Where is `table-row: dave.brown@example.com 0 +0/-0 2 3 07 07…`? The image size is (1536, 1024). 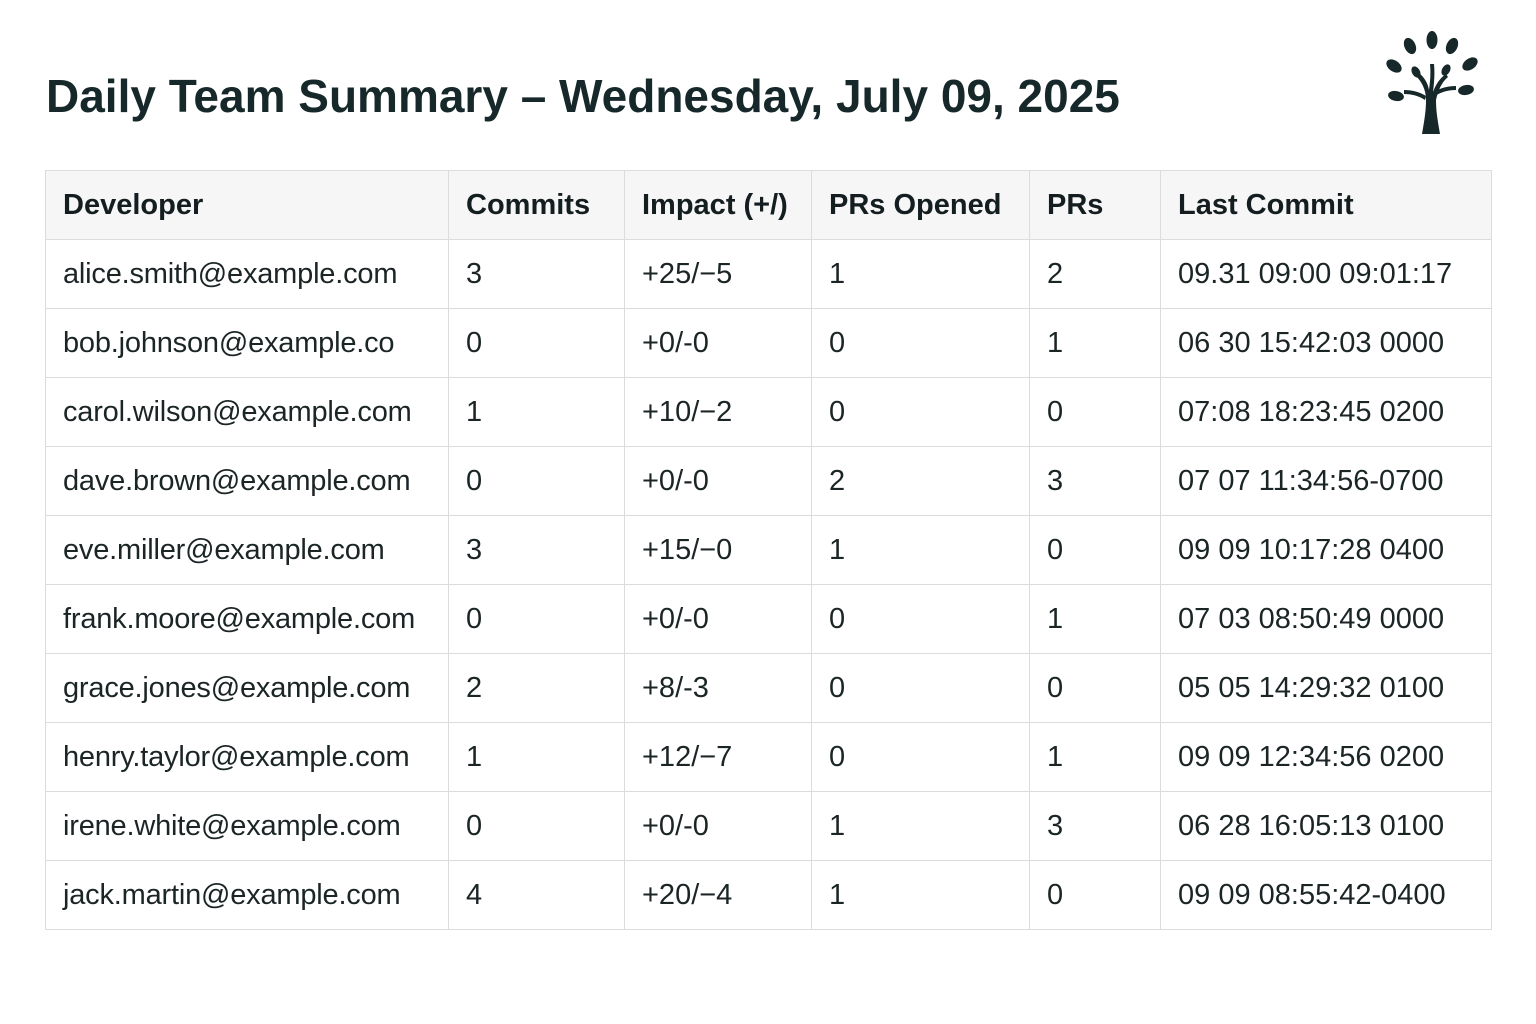
table-row: dave.brown@example.com 0 +0/-0 2 3 07 07… is located at coordinates (768, 481).